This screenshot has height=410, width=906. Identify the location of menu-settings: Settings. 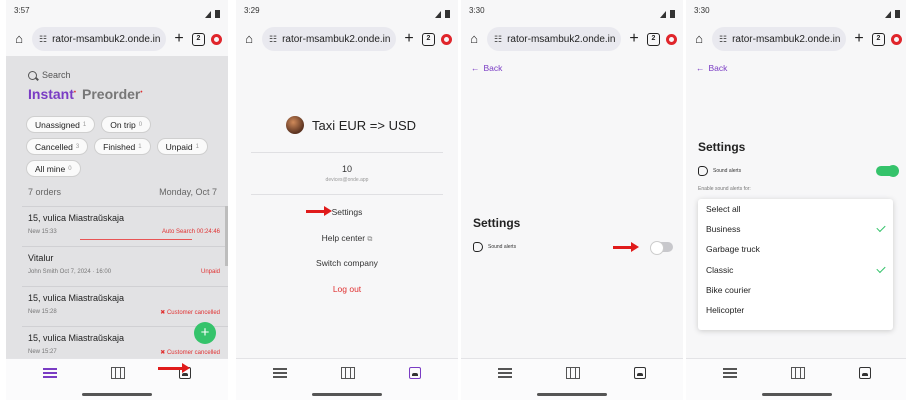
(347, 212).